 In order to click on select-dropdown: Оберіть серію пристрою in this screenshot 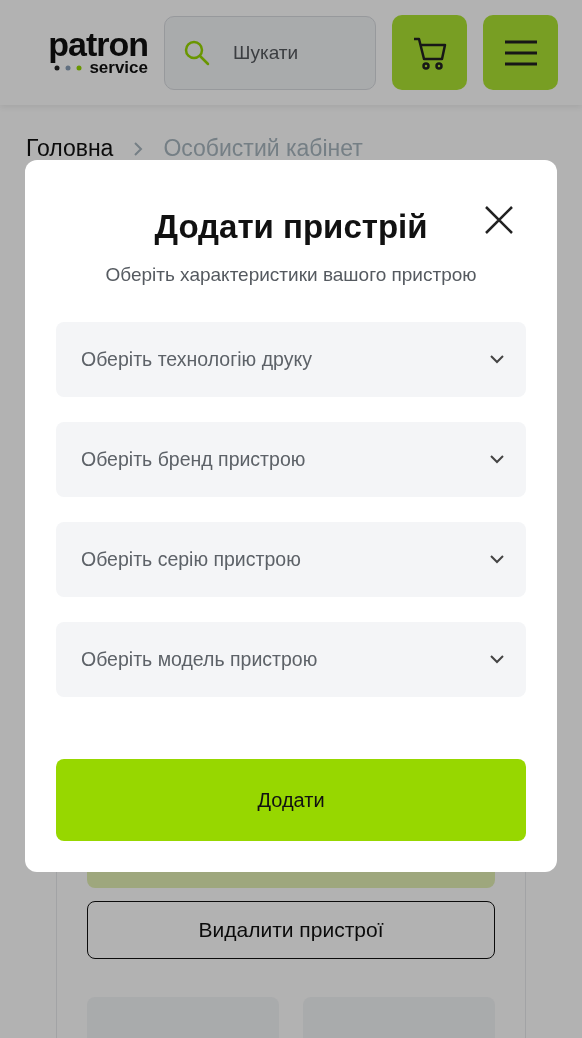, I will do `click(291, 559)`.